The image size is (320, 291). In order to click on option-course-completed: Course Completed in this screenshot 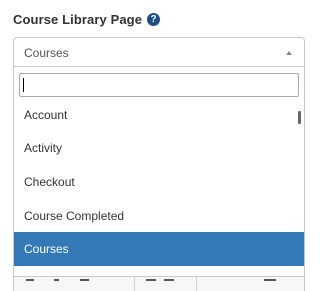, I will do `click(159, 216)`.